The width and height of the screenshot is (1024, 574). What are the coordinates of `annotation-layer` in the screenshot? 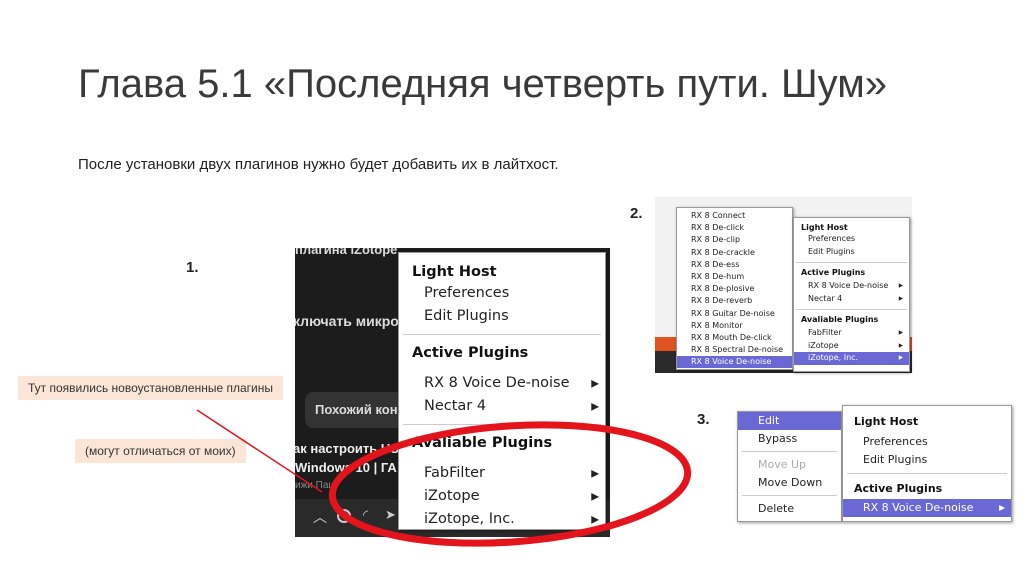 It's located at (444, 478).